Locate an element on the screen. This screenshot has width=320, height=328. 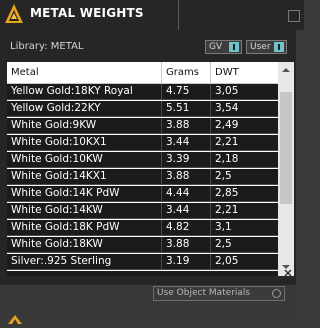
dwt-cell: 2,05 is located at coordinates (244, 261).